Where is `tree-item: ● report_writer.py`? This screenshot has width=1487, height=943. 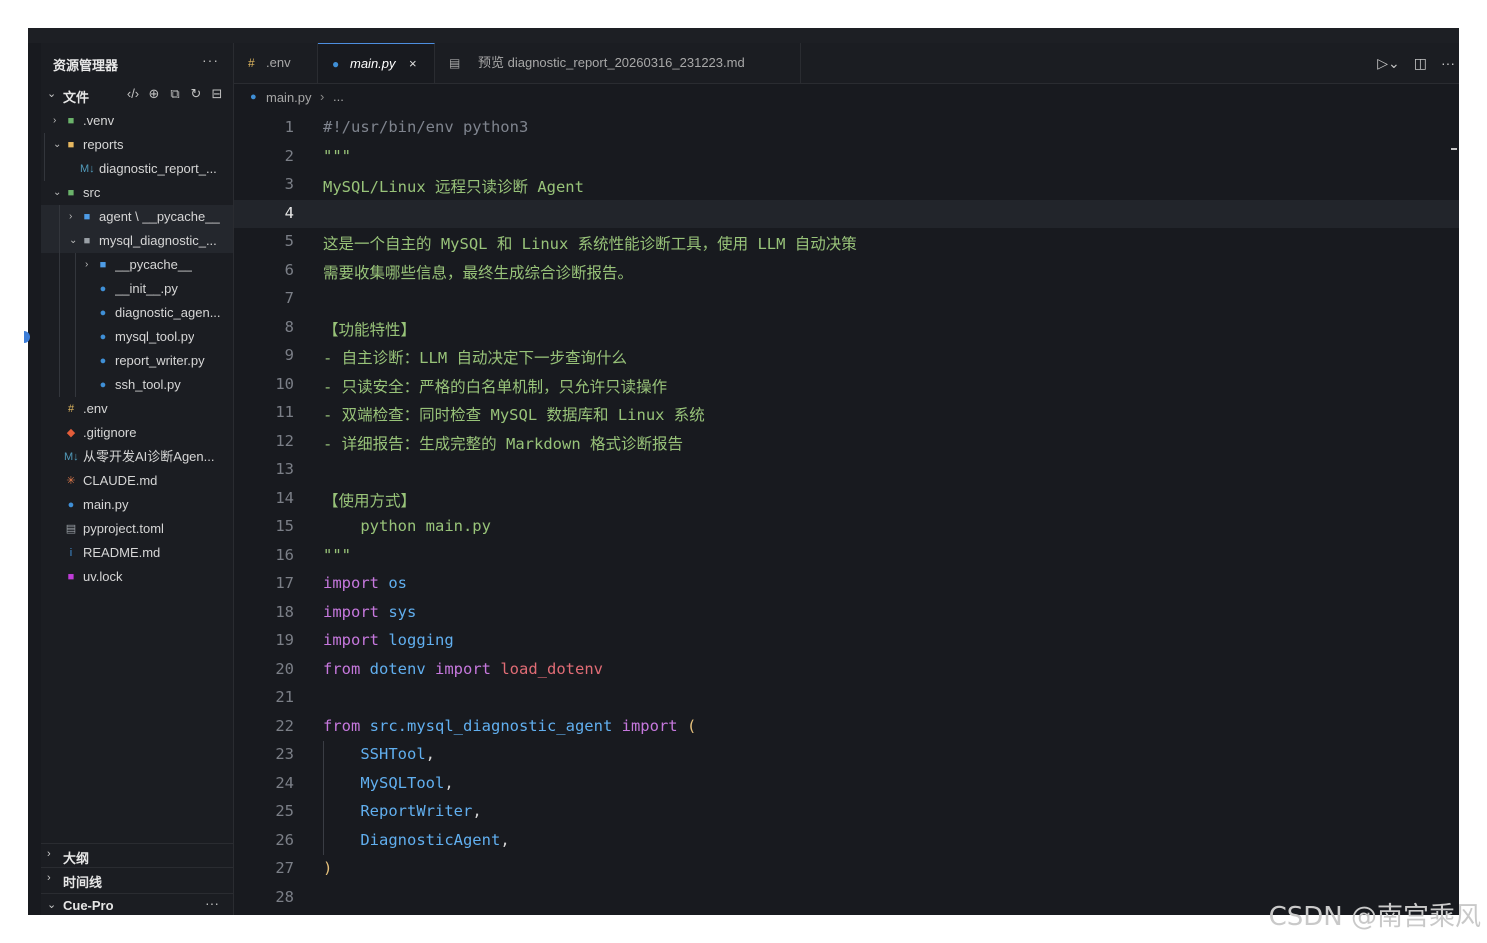
tree-item: ● report_writer.py is located at coordinates (137, 361).